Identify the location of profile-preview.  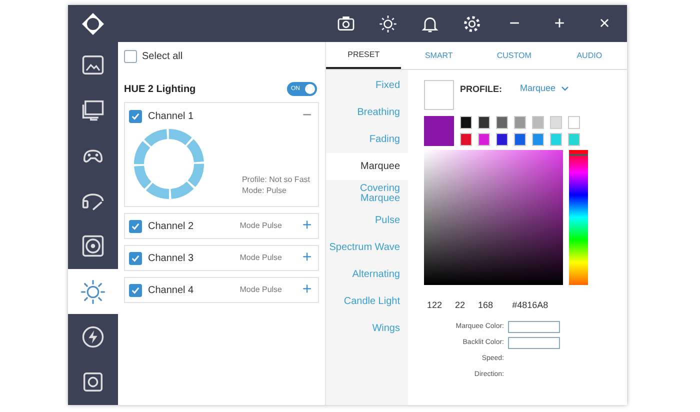
(439, 95).